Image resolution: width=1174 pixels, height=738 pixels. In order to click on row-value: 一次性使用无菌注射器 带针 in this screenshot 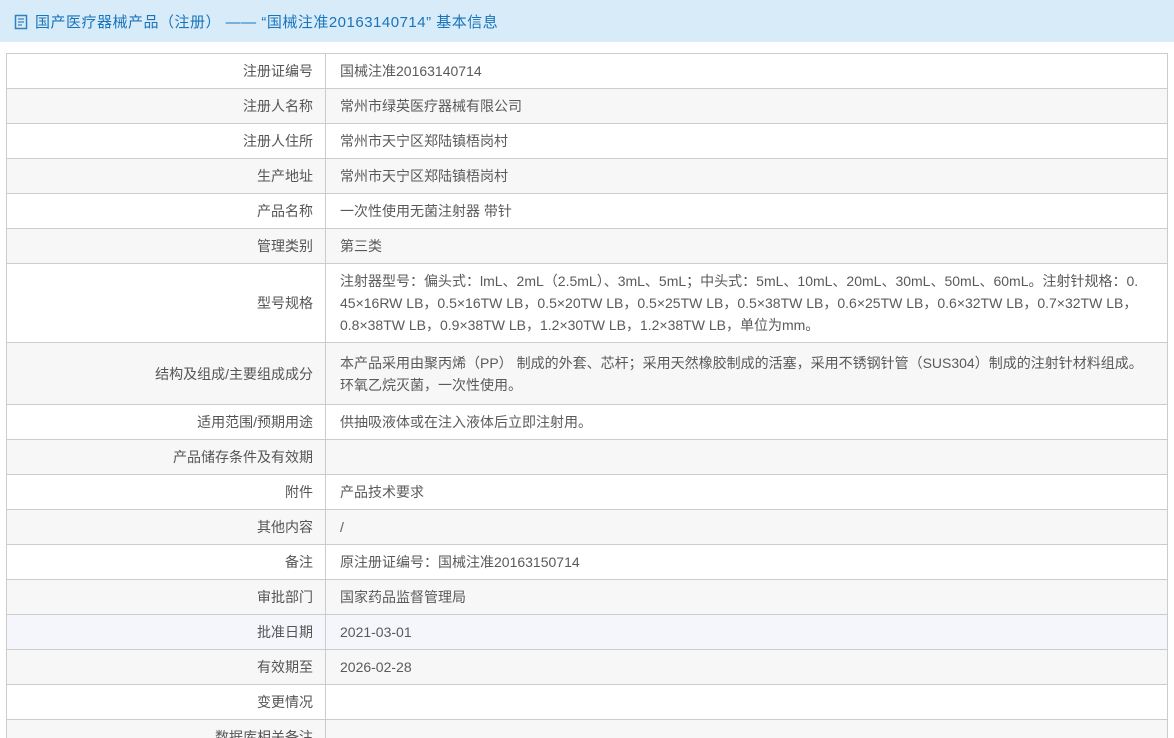, I will do `click(746, 211)`.